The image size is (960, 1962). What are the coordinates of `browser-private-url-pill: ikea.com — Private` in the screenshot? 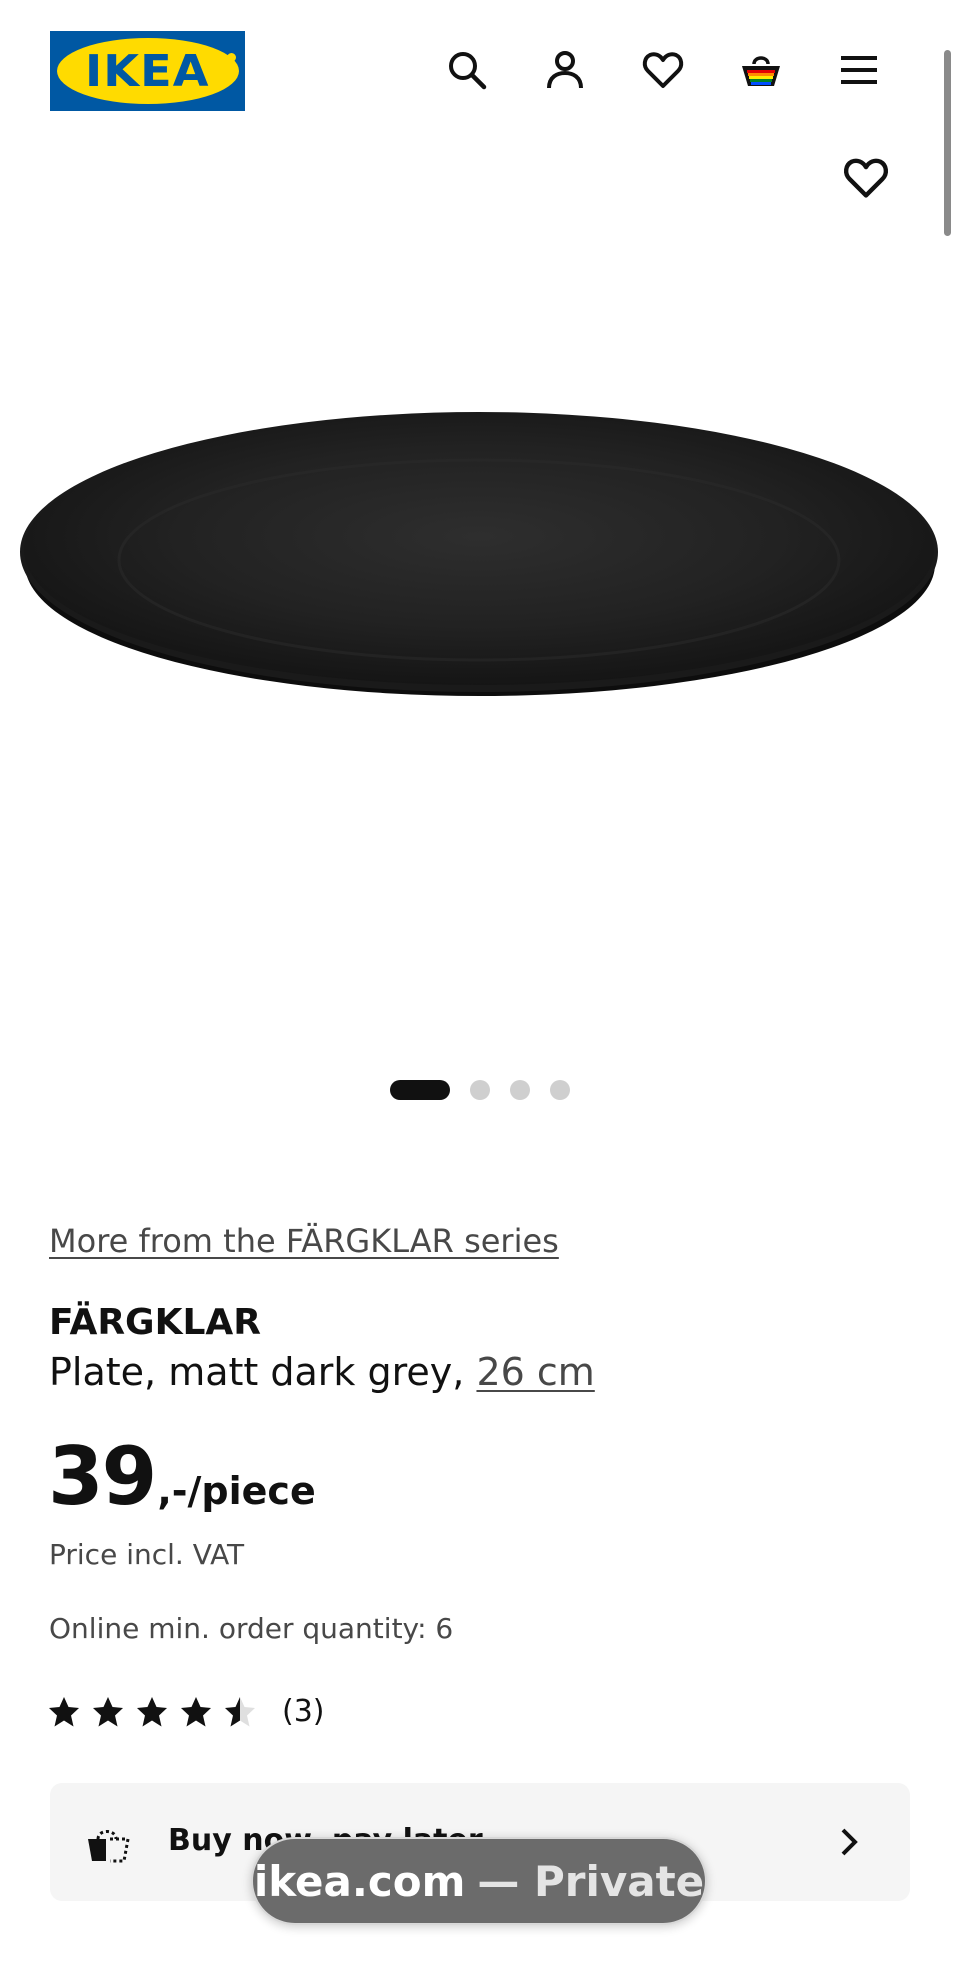 It's located at (479, 1881).